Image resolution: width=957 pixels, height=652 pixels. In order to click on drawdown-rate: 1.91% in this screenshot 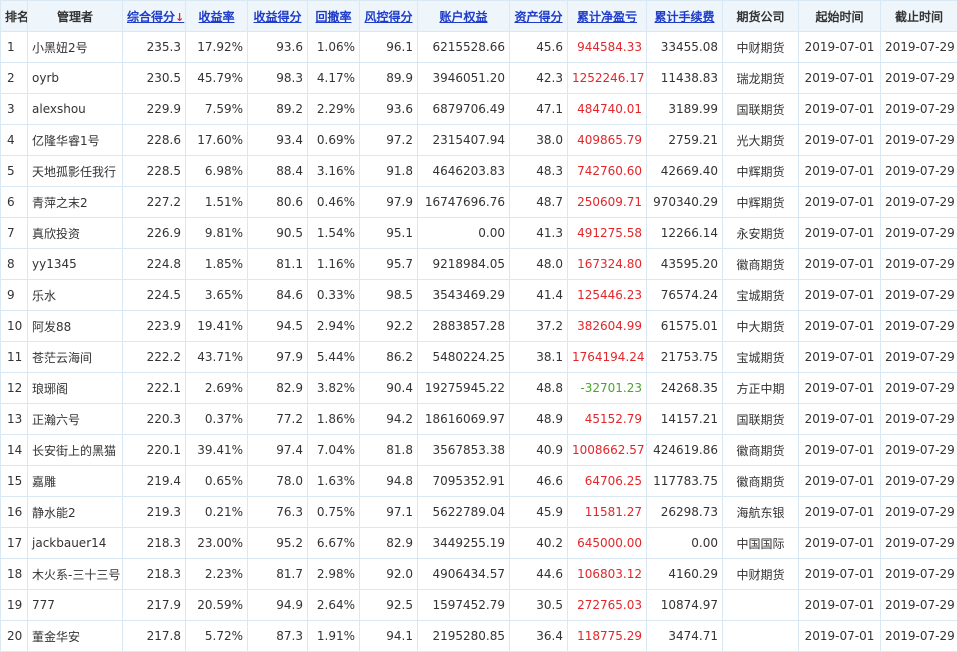, I will do `click(334, 636)`.